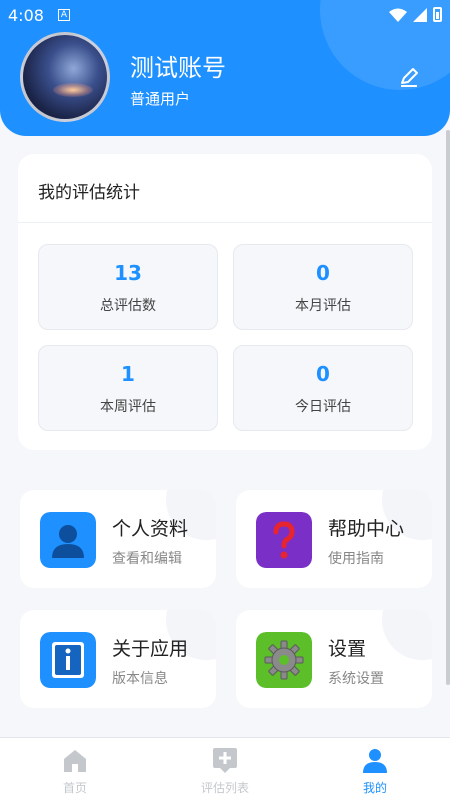  Describe the element at coordinates (140, 679) in the screenshot. I see `menu-subtitle: 版本信息` at that location.